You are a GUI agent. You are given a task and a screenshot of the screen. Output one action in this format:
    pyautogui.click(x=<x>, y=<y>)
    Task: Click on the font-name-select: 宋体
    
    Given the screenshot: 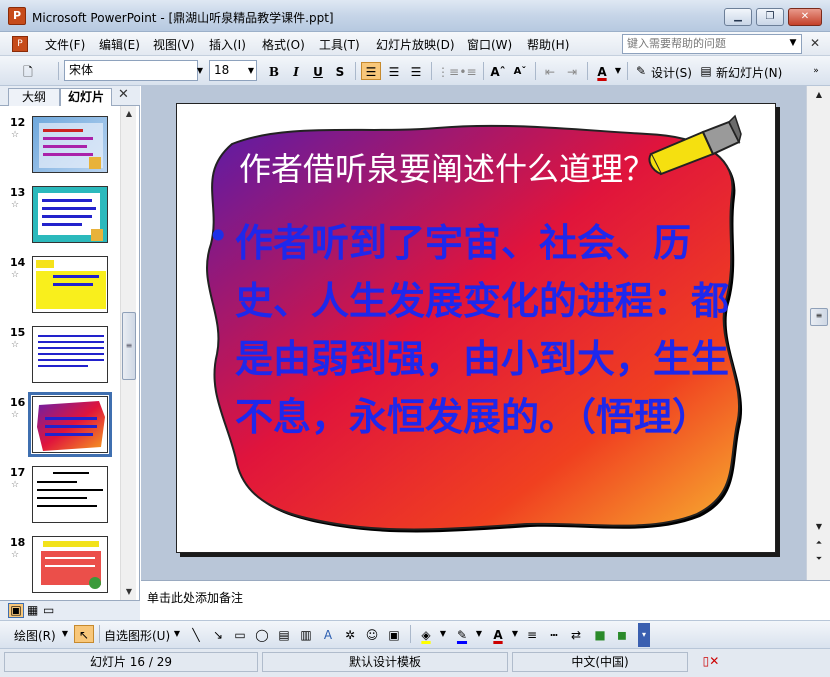 What is the action you would take?
    pyautogui.click(x=131, y=70)
    